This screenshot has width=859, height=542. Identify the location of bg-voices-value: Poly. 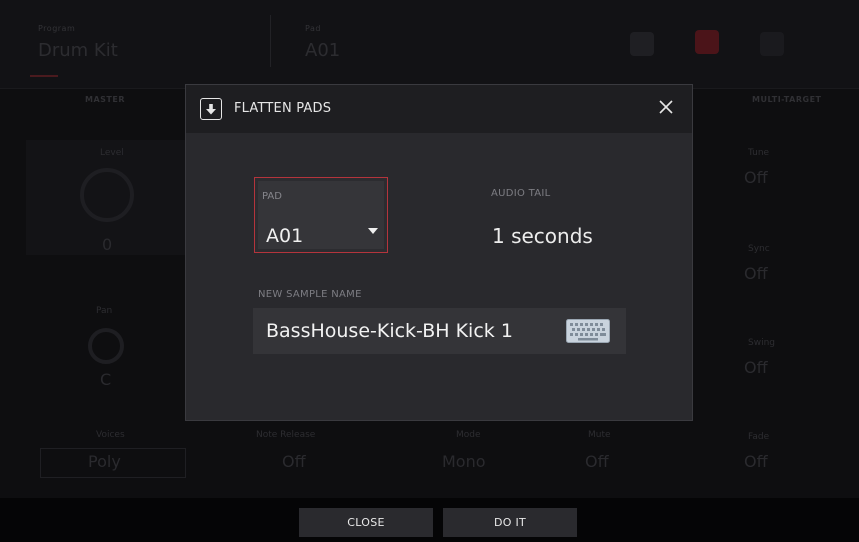
(104, 461).